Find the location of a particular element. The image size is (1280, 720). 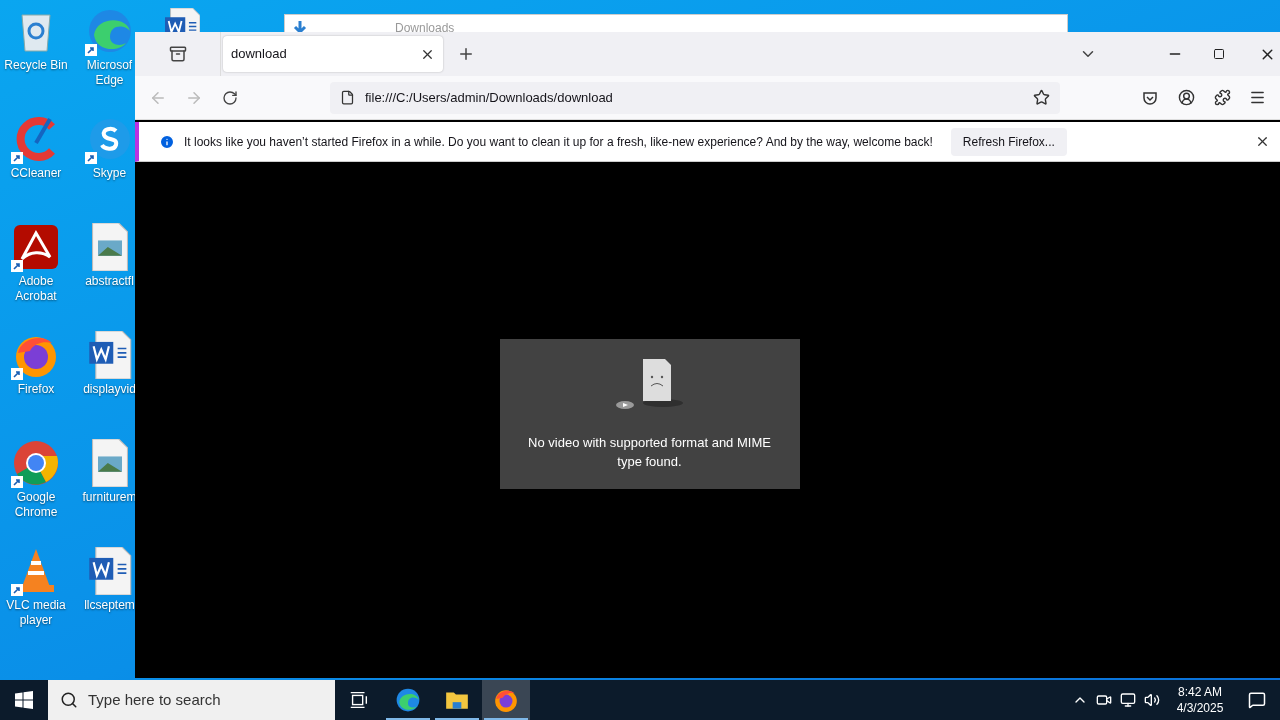

desktop-icon-label: Adobe is located at coordinates (36, 281).